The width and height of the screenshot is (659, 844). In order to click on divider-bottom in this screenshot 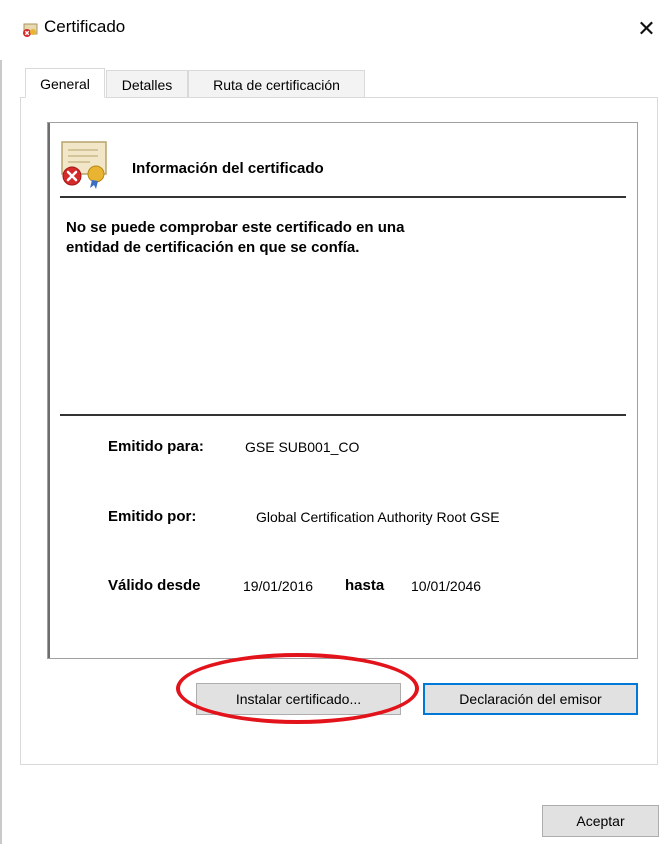, I will do `click(343, 415)`.